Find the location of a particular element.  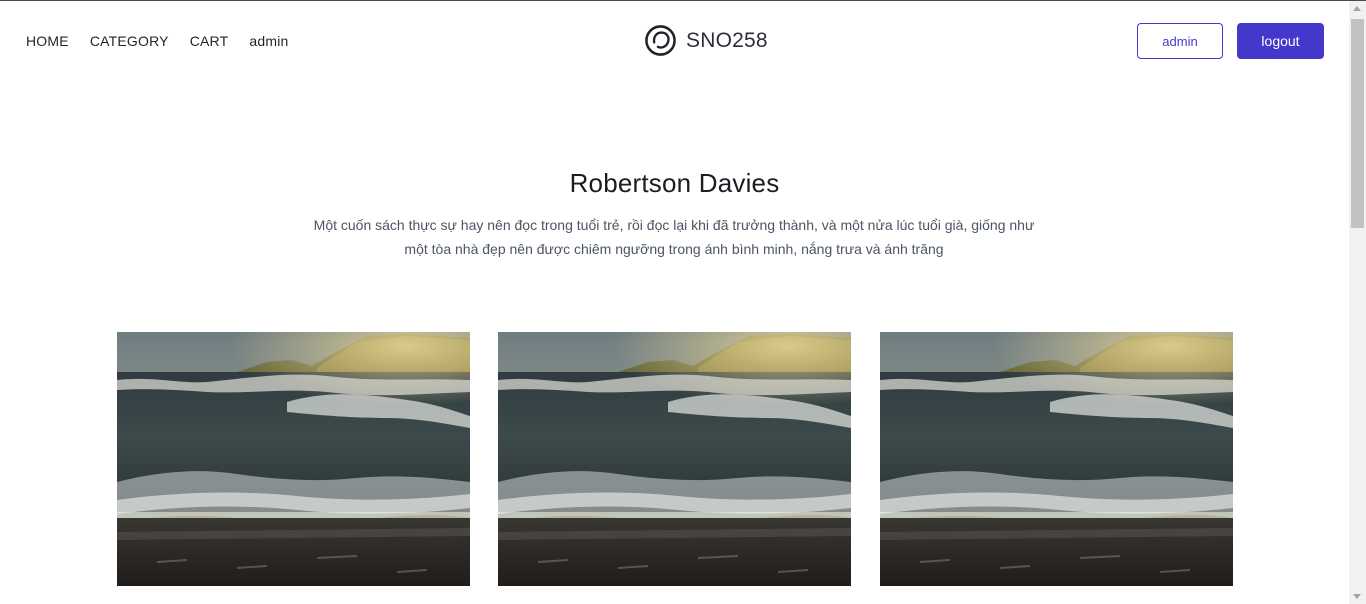

scroll-down-arrow-icon is located at coordinates (1357, 596).